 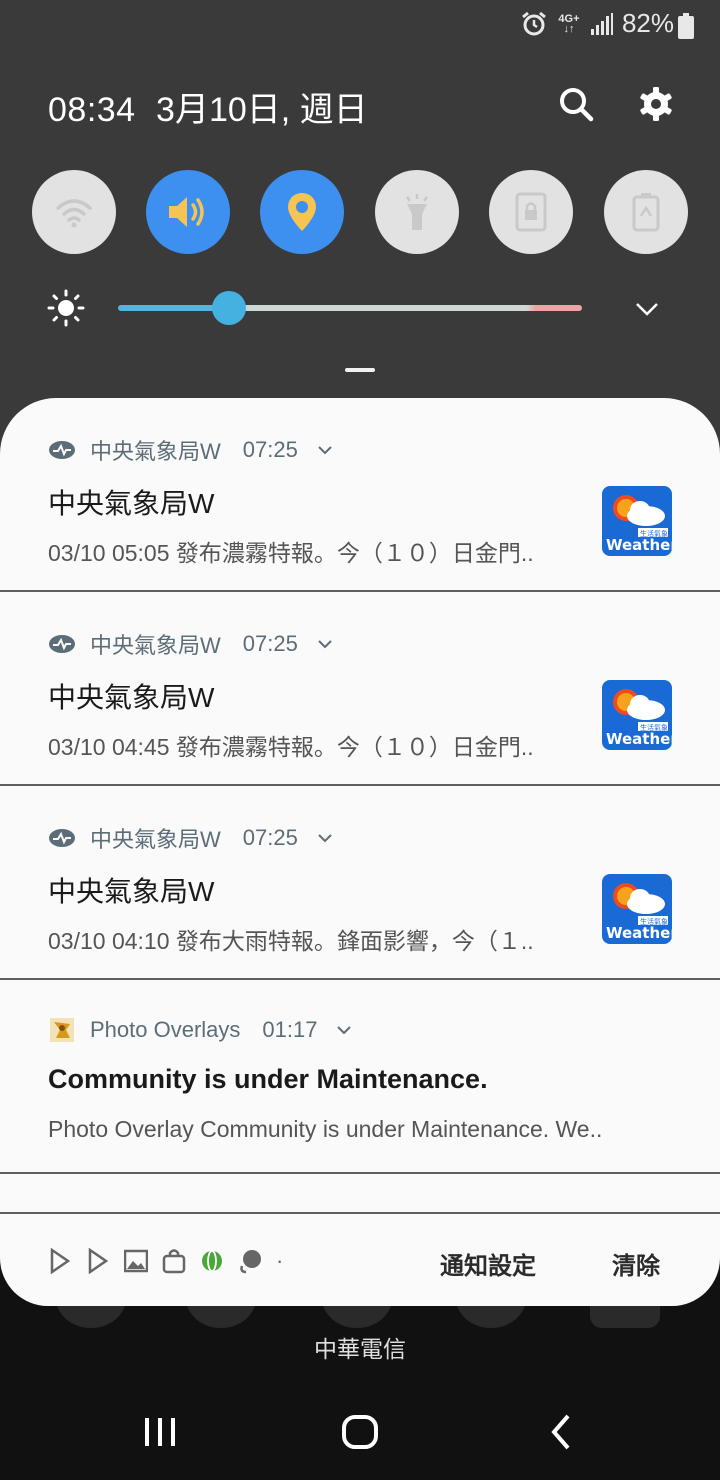 What do you see at coordinates (291, 941) in the screenshot?
I see `notification-text: 03/10 04:10 發布大雨特報。鋒面影響，今（１..` at bounding box center [291, 941].